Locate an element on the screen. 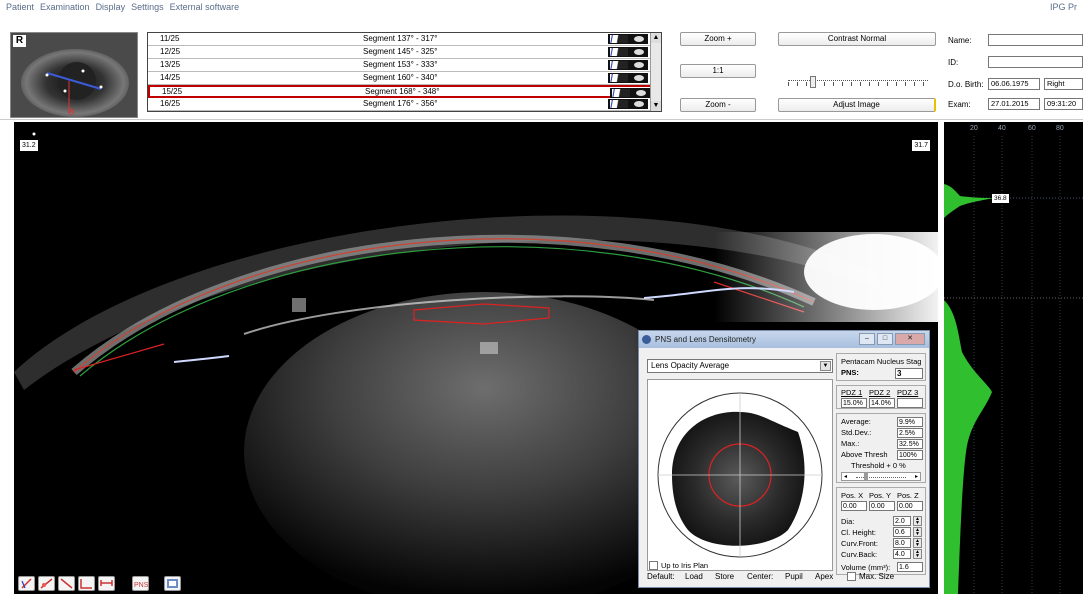 This screenshot has height=594, width=1083. densitometry-mode-dropdown: Lens Opacity Average ▼ is located at coordinates (740, 366).